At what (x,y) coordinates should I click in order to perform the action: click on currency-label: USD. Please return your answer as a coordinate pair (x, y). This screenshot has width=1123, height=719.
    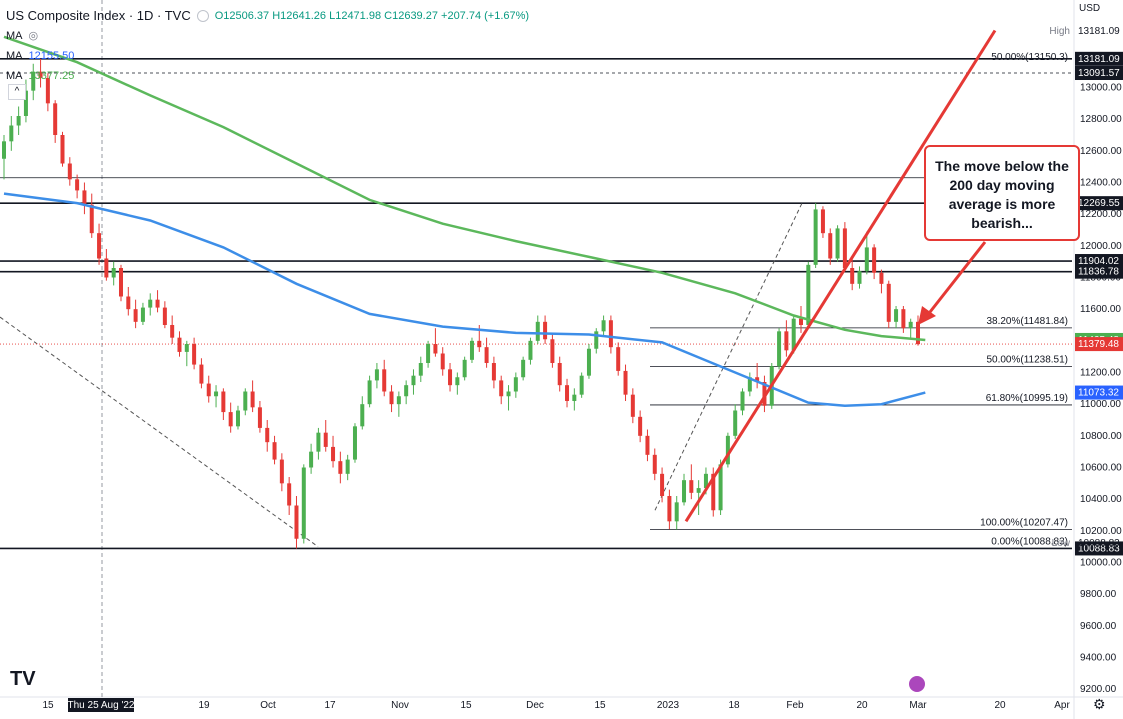
    Looking at the image, I should click on (1089, 8).